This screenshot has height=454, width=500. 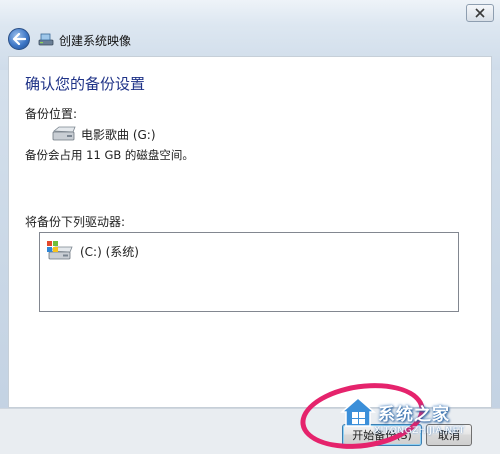 I want to click on drive-c-label: (C:) (系统), so click(x=109, y=251).